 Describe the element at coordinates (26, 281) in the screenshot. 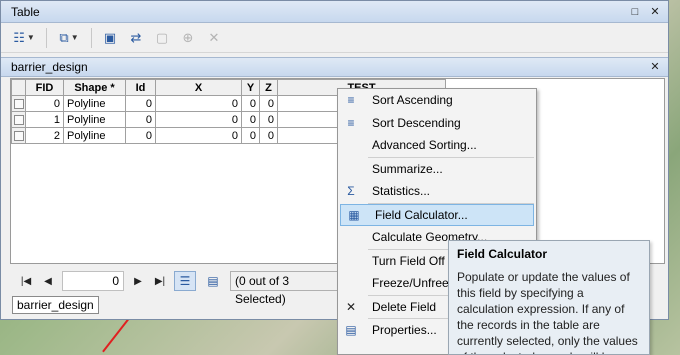

I see `first-record-button: |◀` at that location.